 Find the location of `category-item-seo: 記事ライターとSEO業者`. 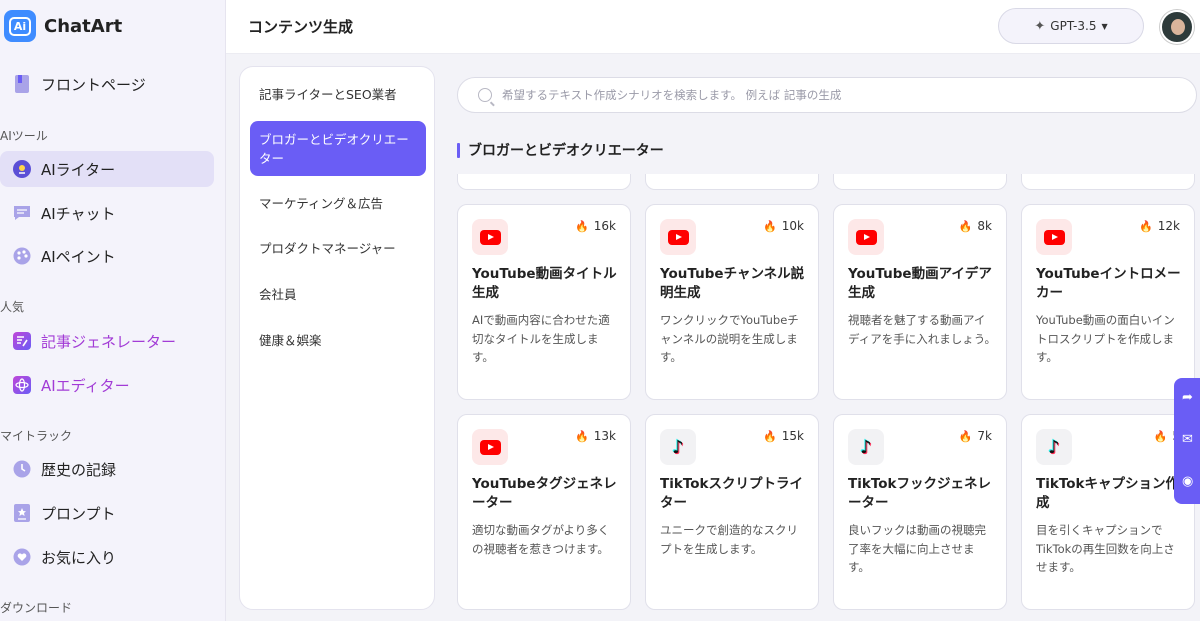

category-item-seo: 記事ライターとSEO業者 is located at coordinates (338, 93).